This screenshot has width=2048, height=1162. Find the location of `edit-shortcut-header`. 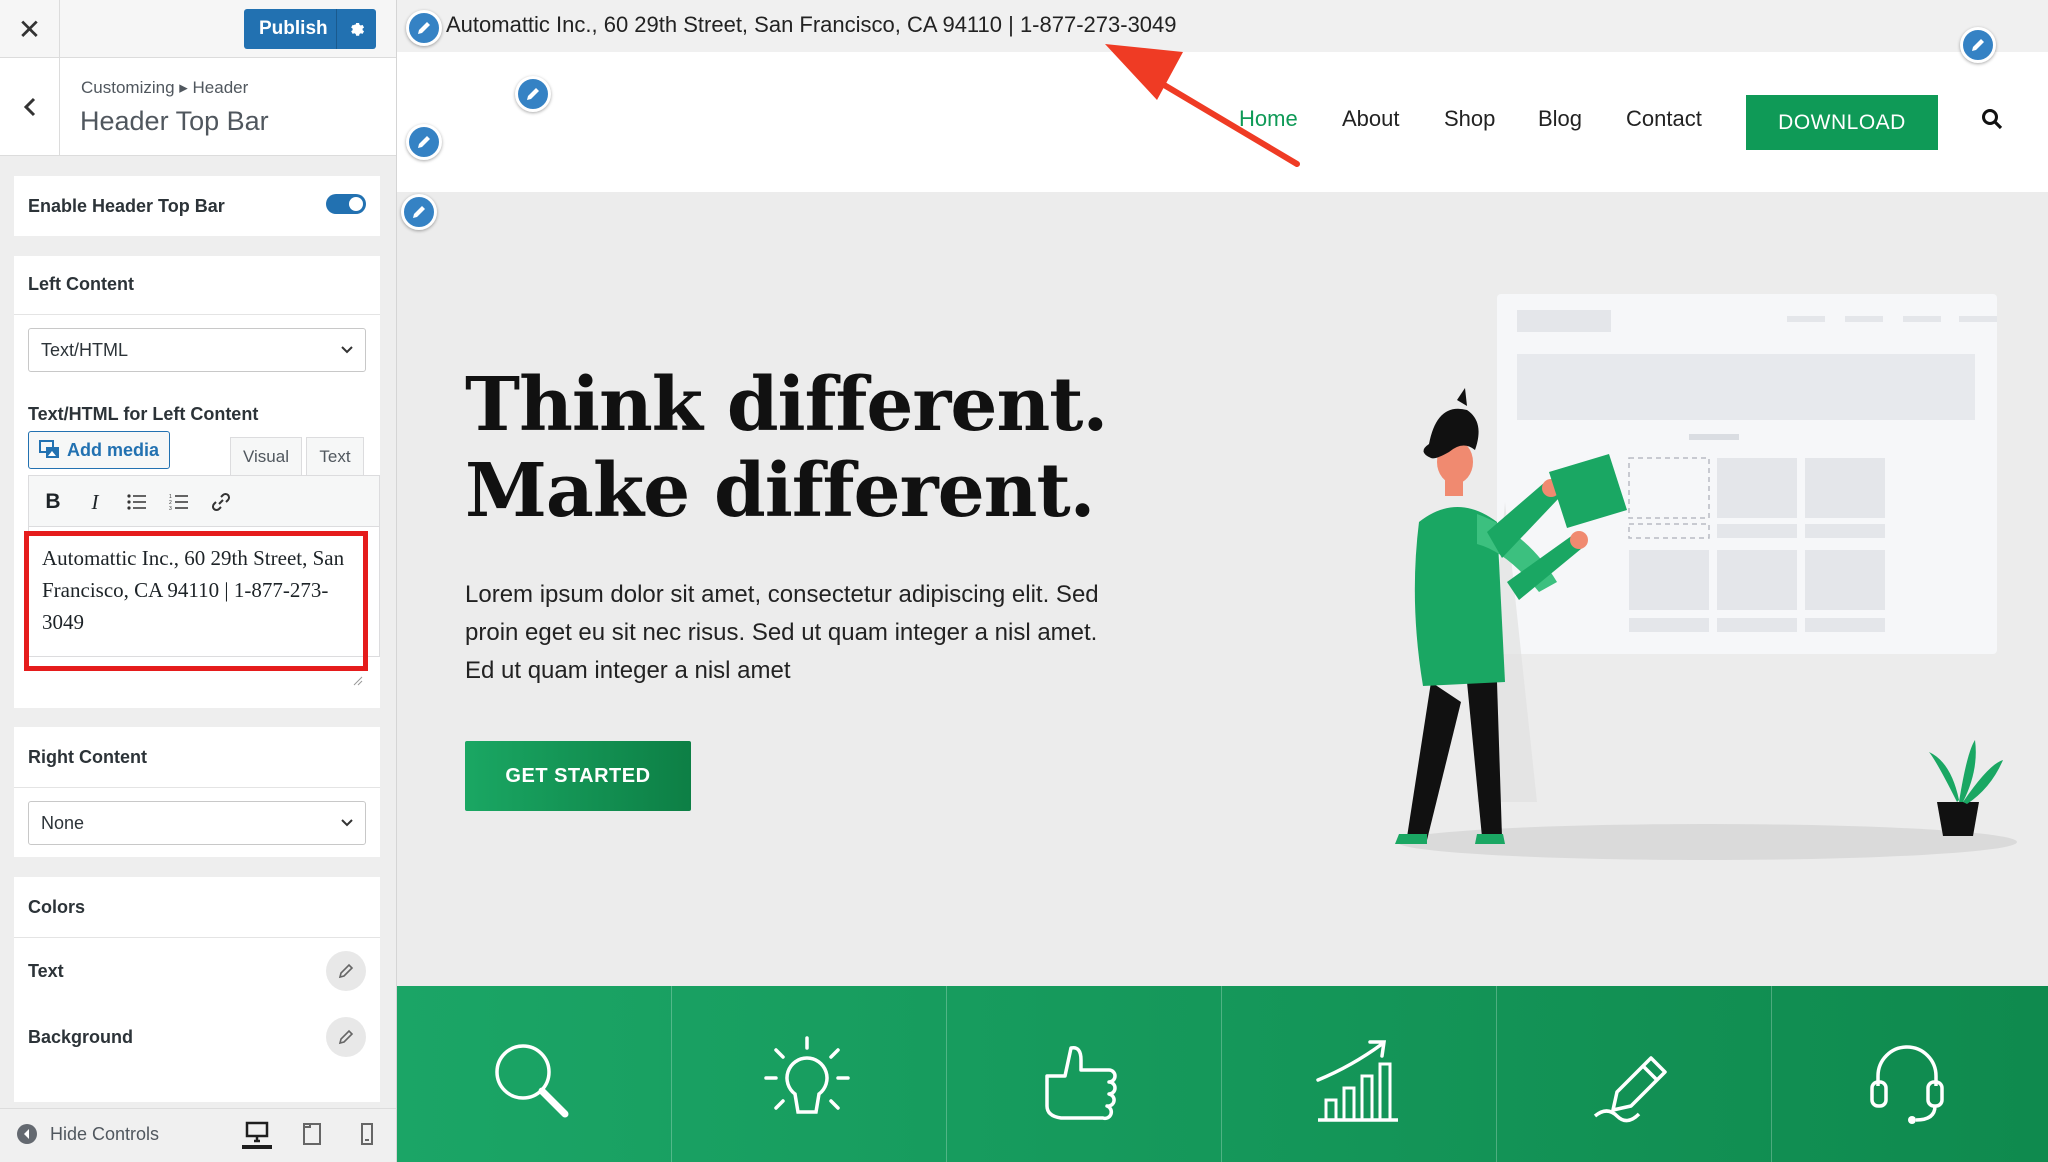

edit-shortcut-header is located at coordinates (424, 142).